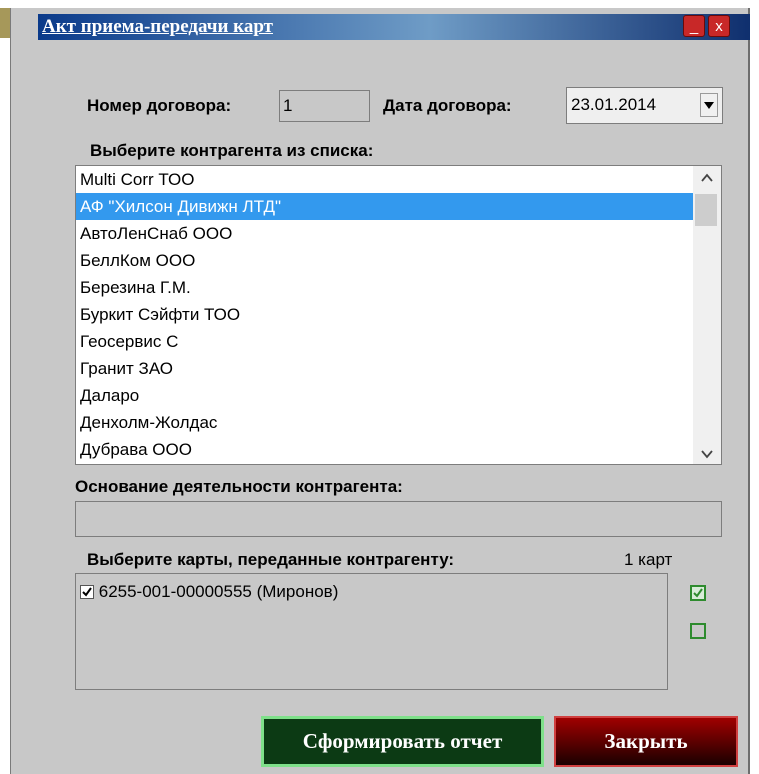 The width and height of the screenshot is (759, 774). I want to click on scrollbar-thumb, so click(706, 210).